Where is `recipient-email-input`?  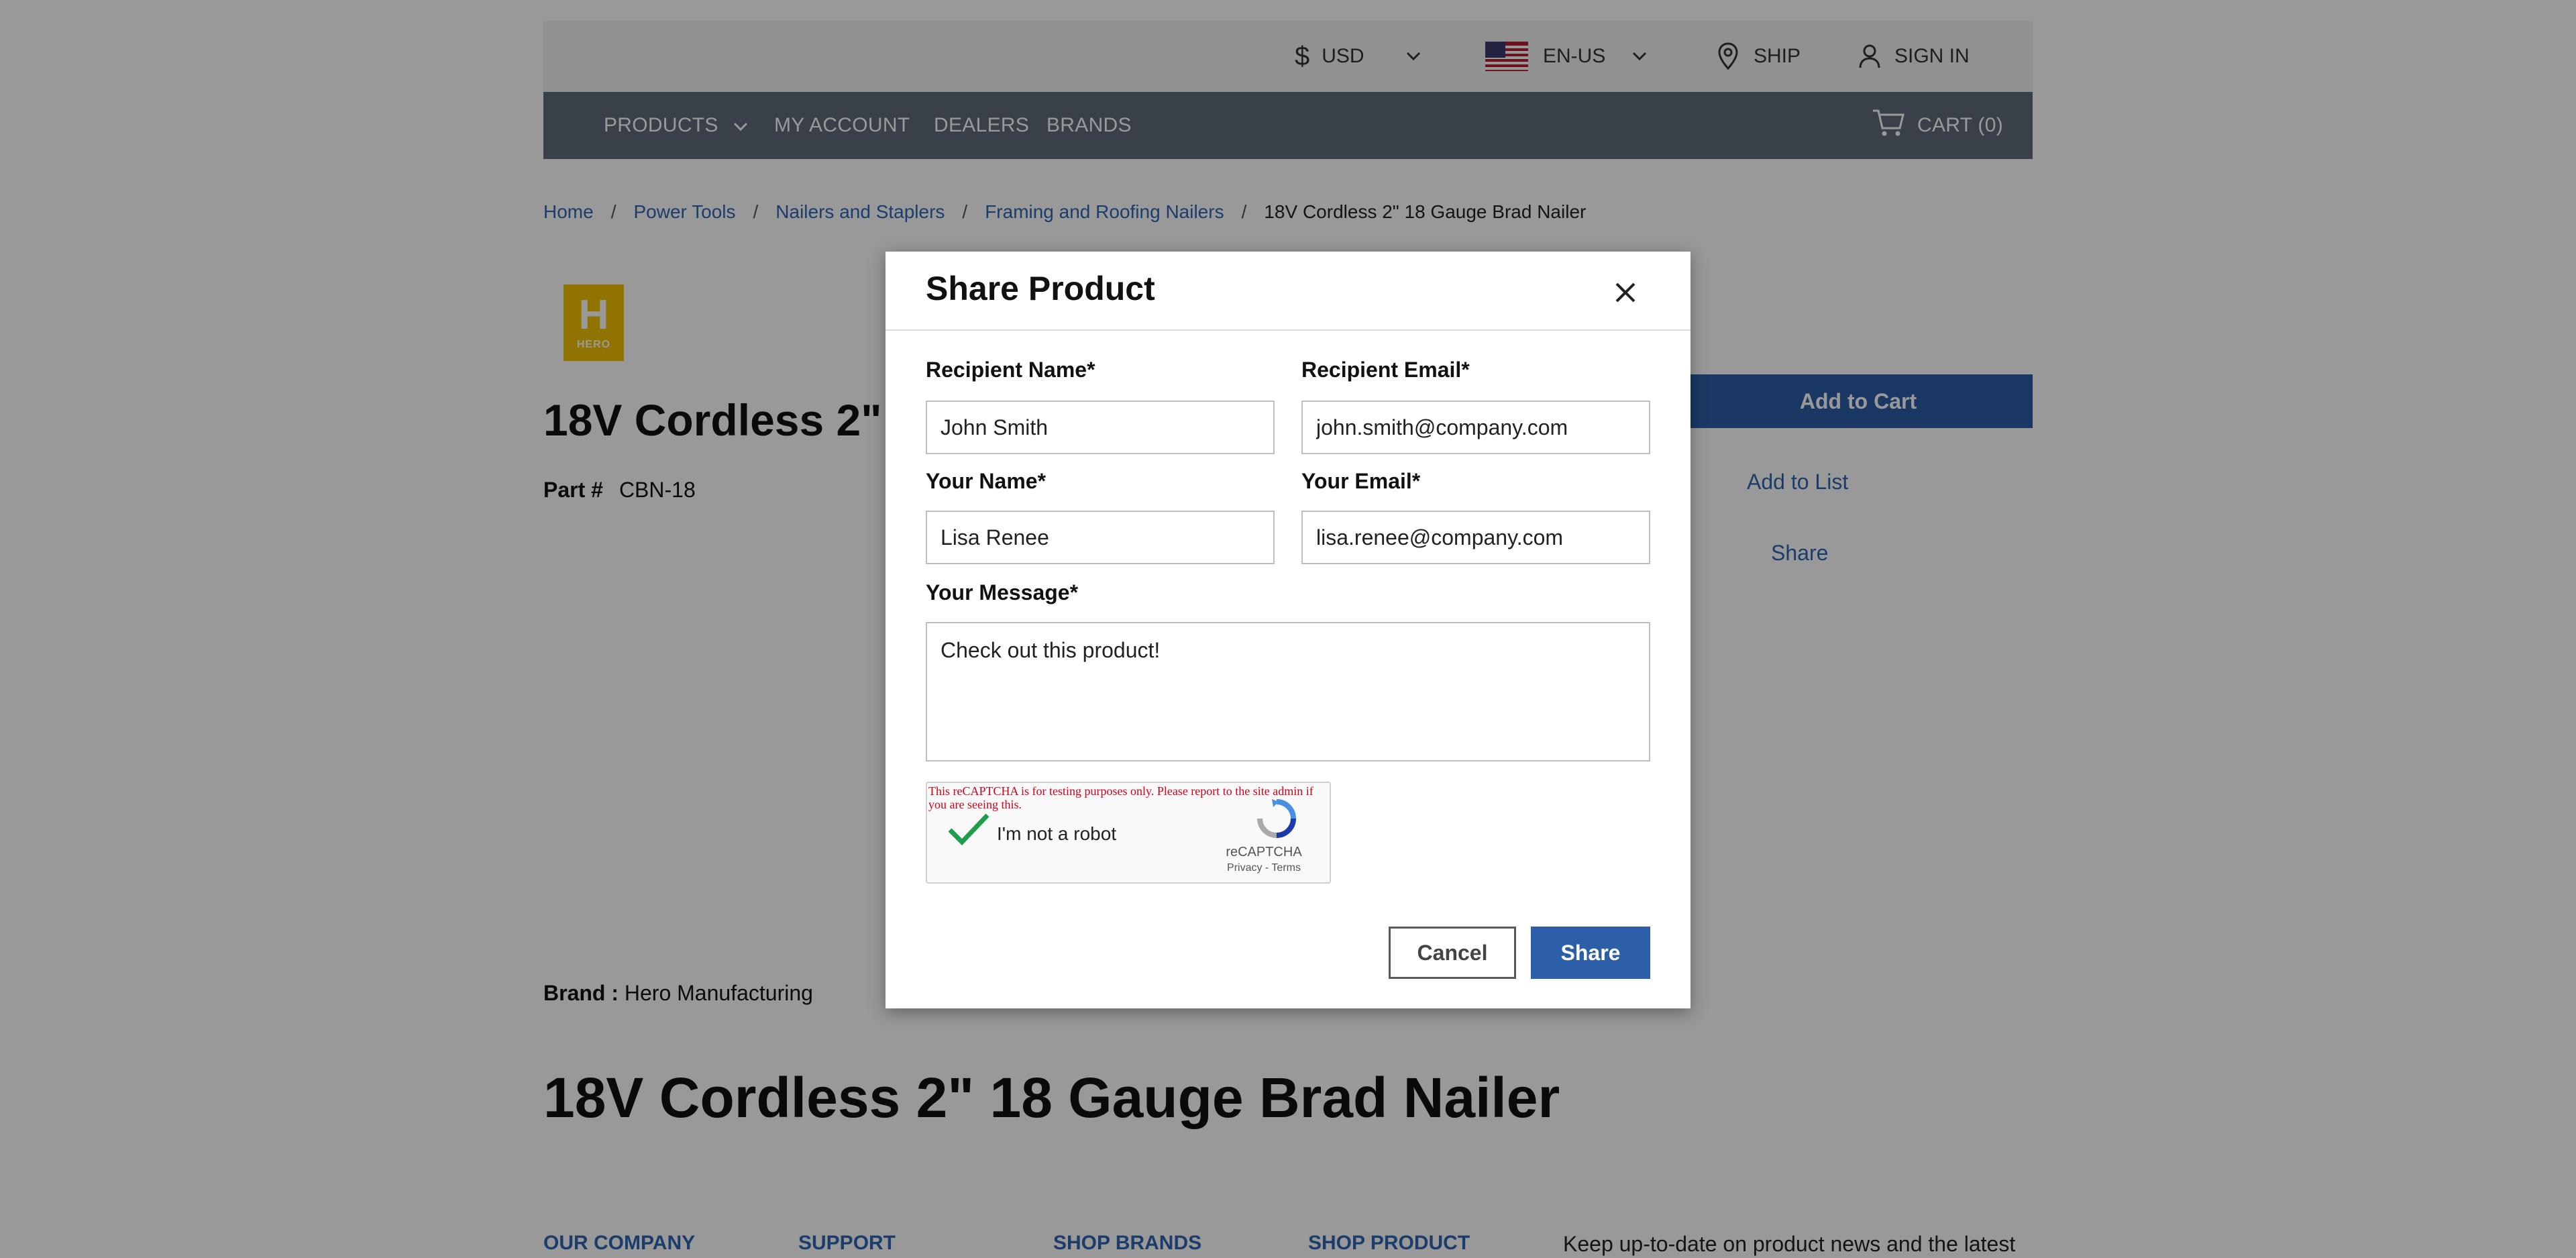
recipient-email-input is located at coordinates (1475, 427).